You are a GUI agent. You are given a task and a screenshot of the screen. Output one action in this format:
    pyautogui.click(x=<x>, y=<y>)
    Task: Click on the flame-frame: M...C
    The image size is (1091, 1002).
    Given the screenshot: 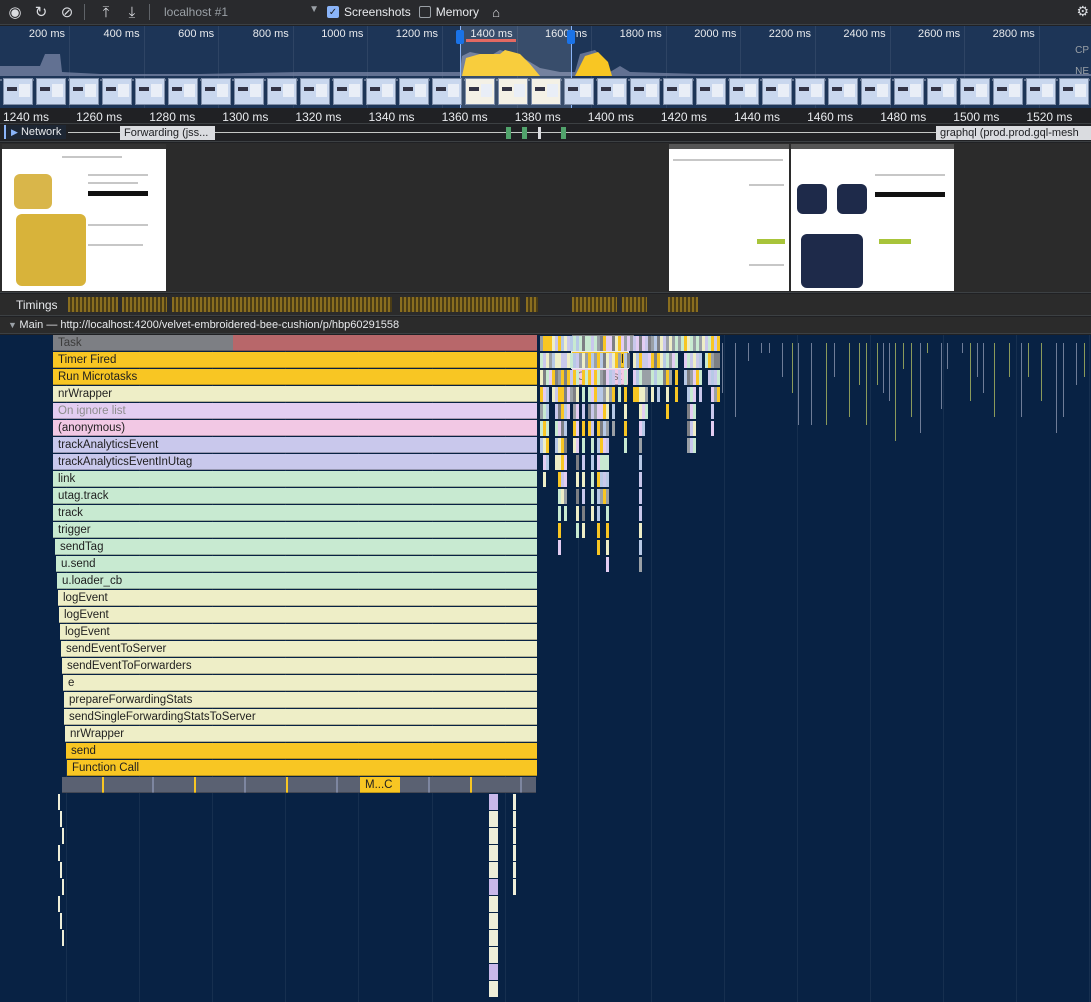 What is the action you would take?
    pyautogui.click(x=380, y=785)
    